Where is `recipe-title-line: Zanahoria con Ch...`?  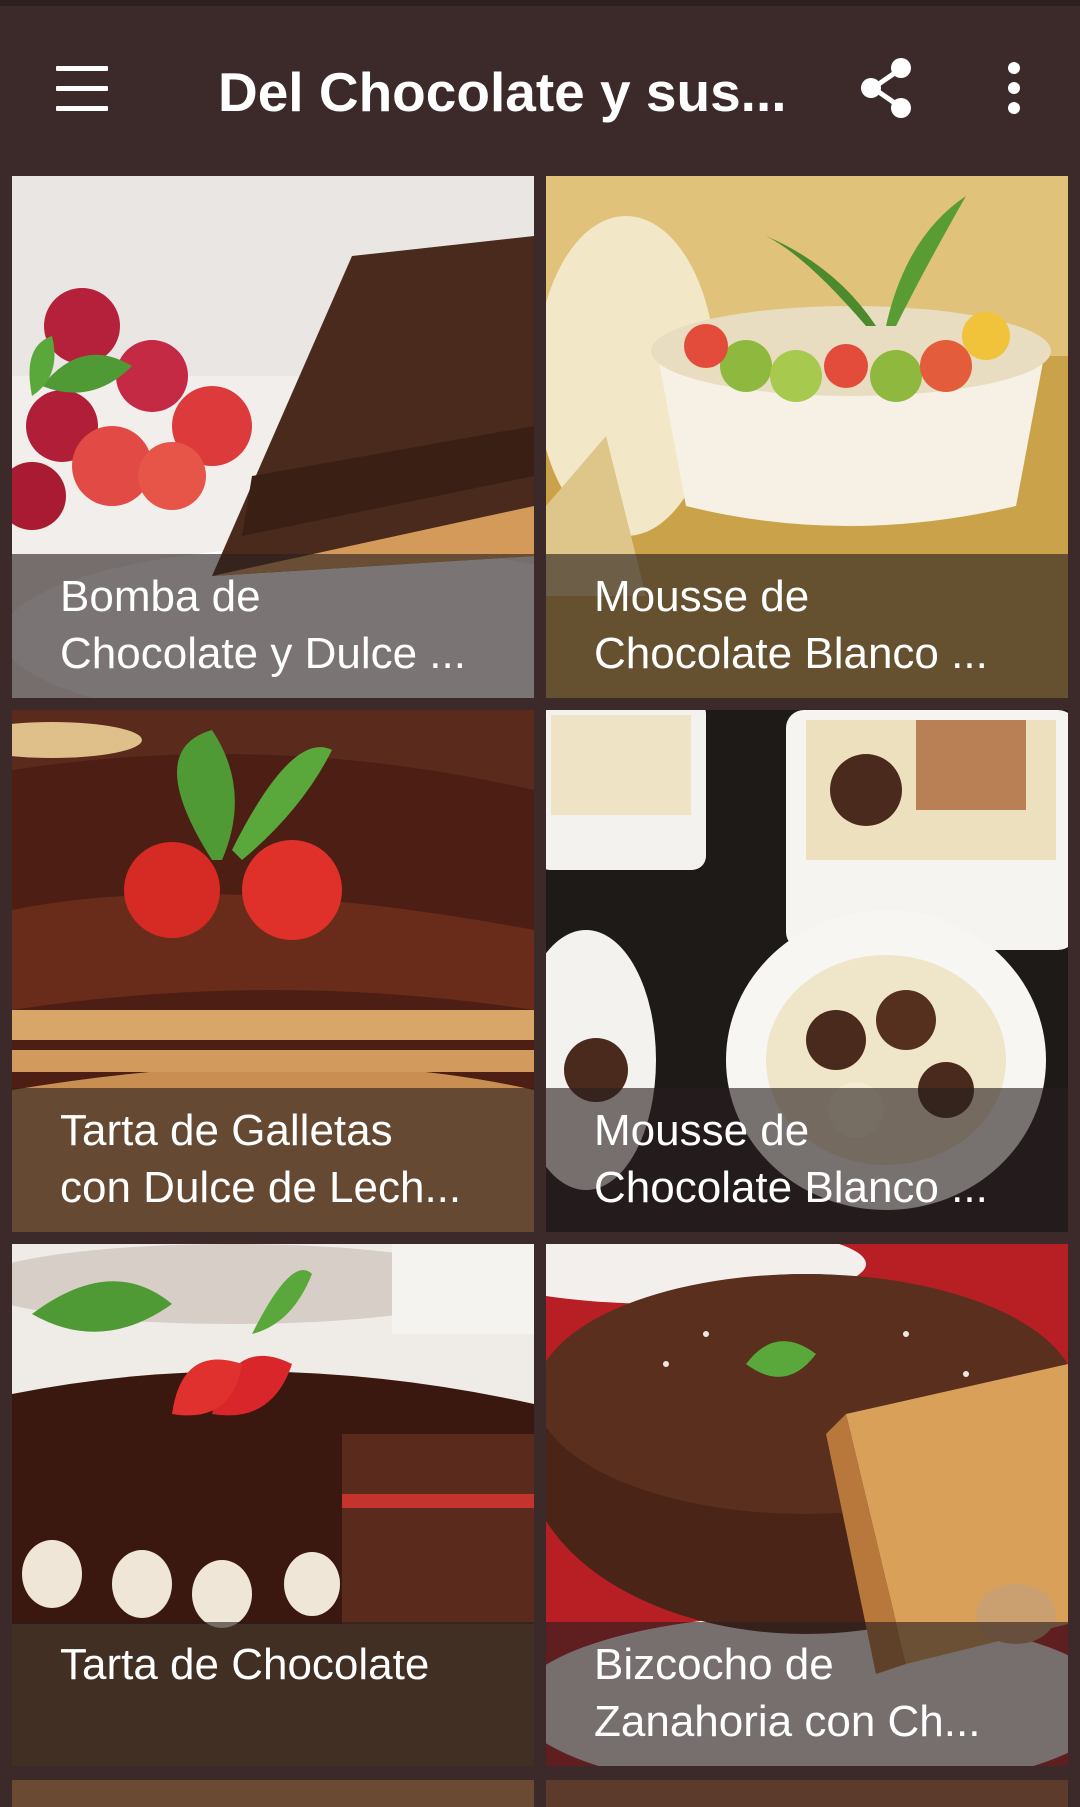
recipe-title-line: Zanahoria con Ch... is located at coordinates (787, 1721).